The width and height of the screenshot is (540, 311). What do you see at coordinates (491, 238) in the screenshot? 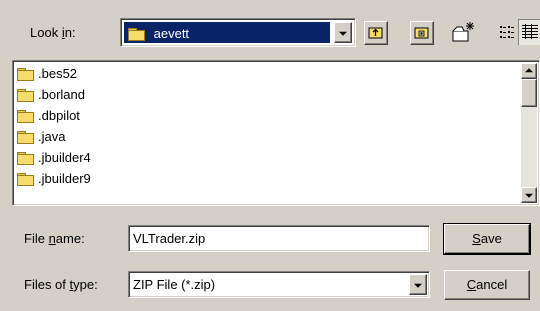
I see `save-rest: ave` at bounding box center [491, 238].